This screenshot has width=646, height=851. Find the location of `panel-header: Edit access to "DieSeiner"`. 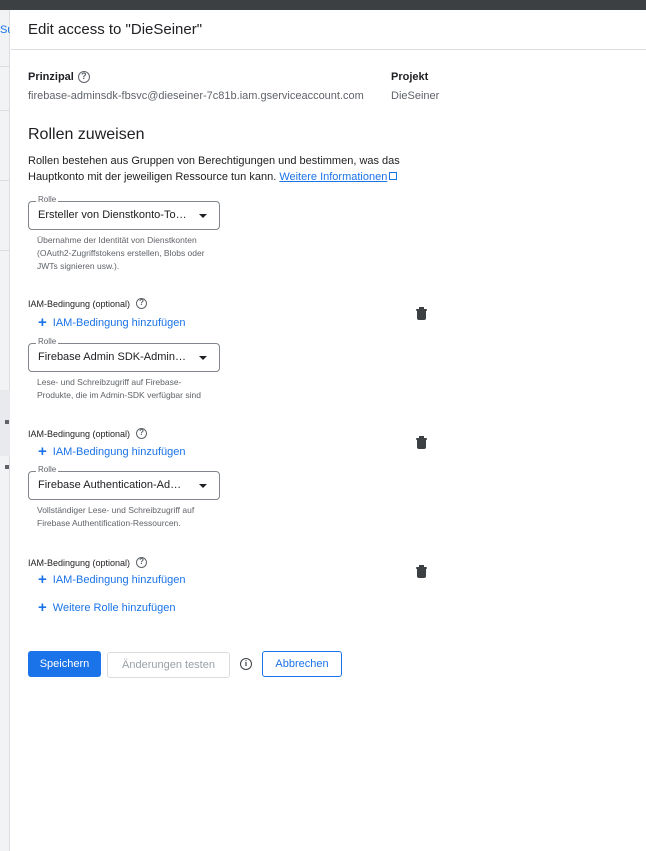

panel-header: Edit access to "DieSeiner" is located at coordinates (328, 30).